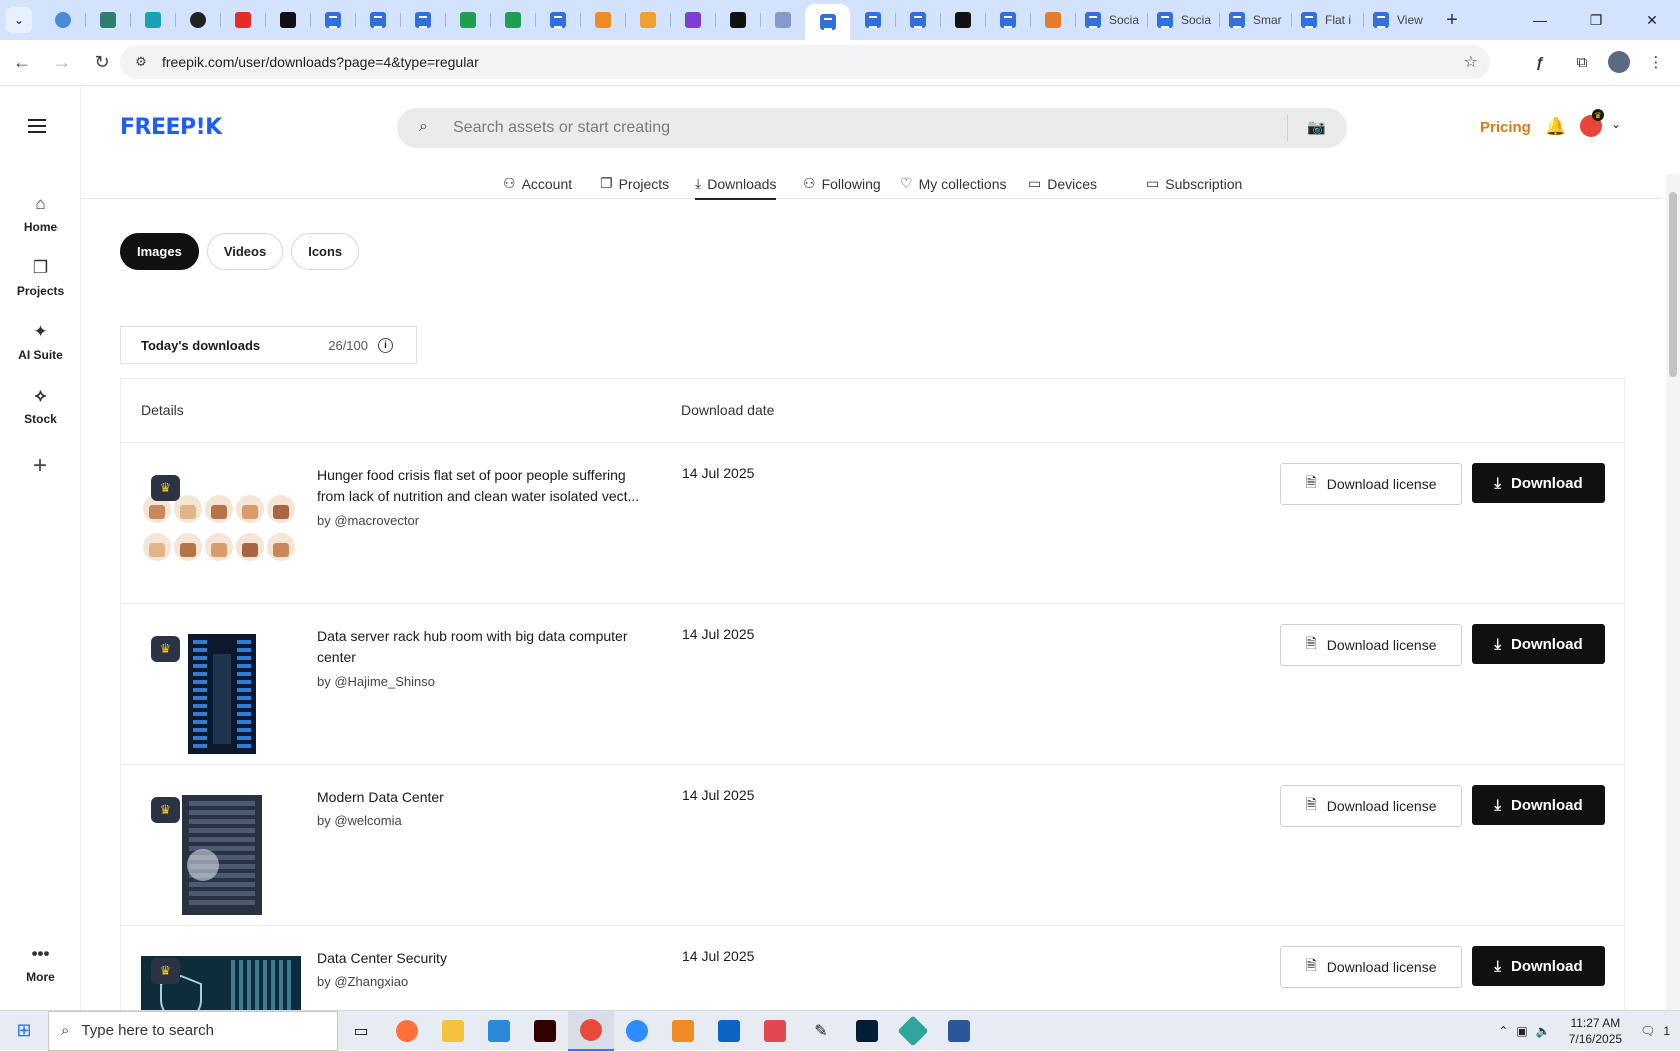 This screenshot has height=1051, width=1680. What do you see at coordinates (40, 964) in the screenshot?
I see `sidebar-item-more: ••• More` at bounding box center [40, 964].